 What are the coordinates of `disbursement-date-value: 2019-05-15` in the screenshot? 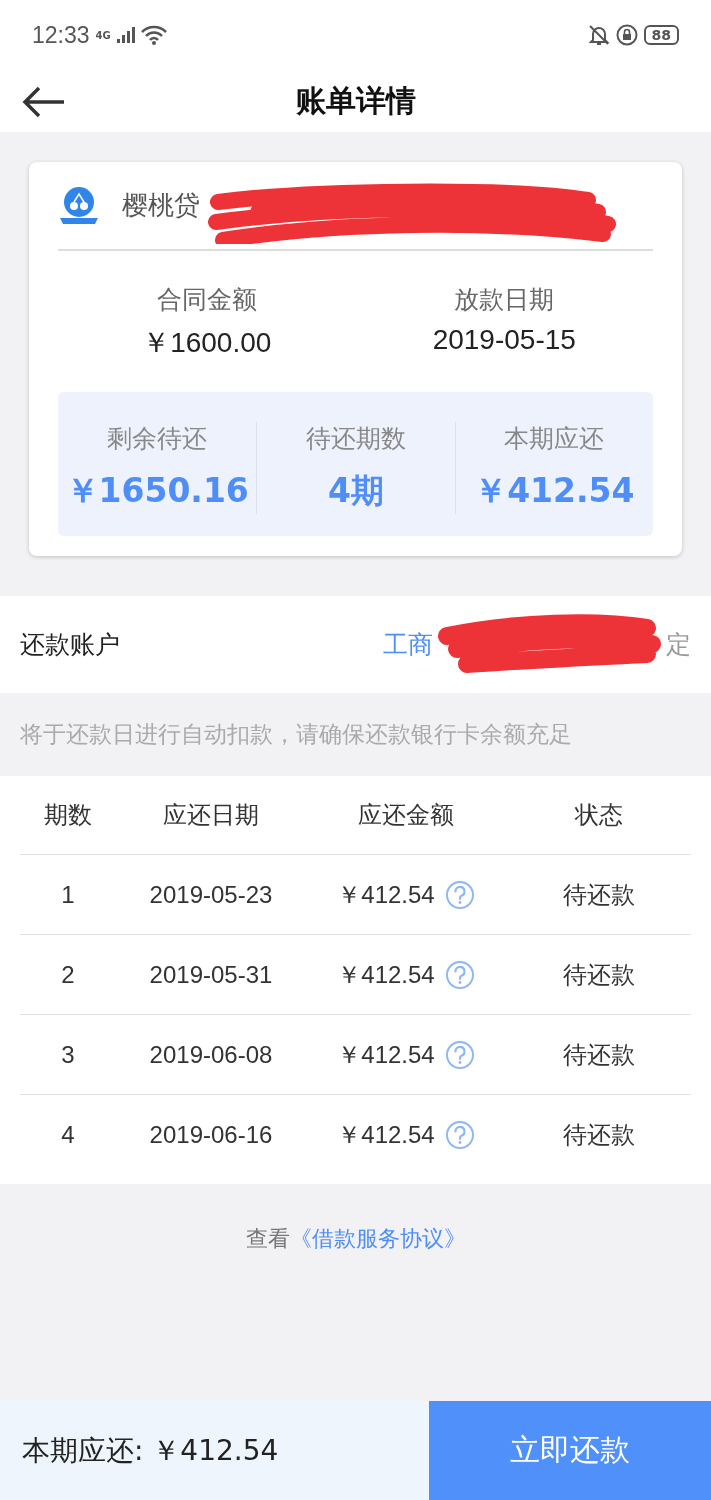 It's located at (504, 340).